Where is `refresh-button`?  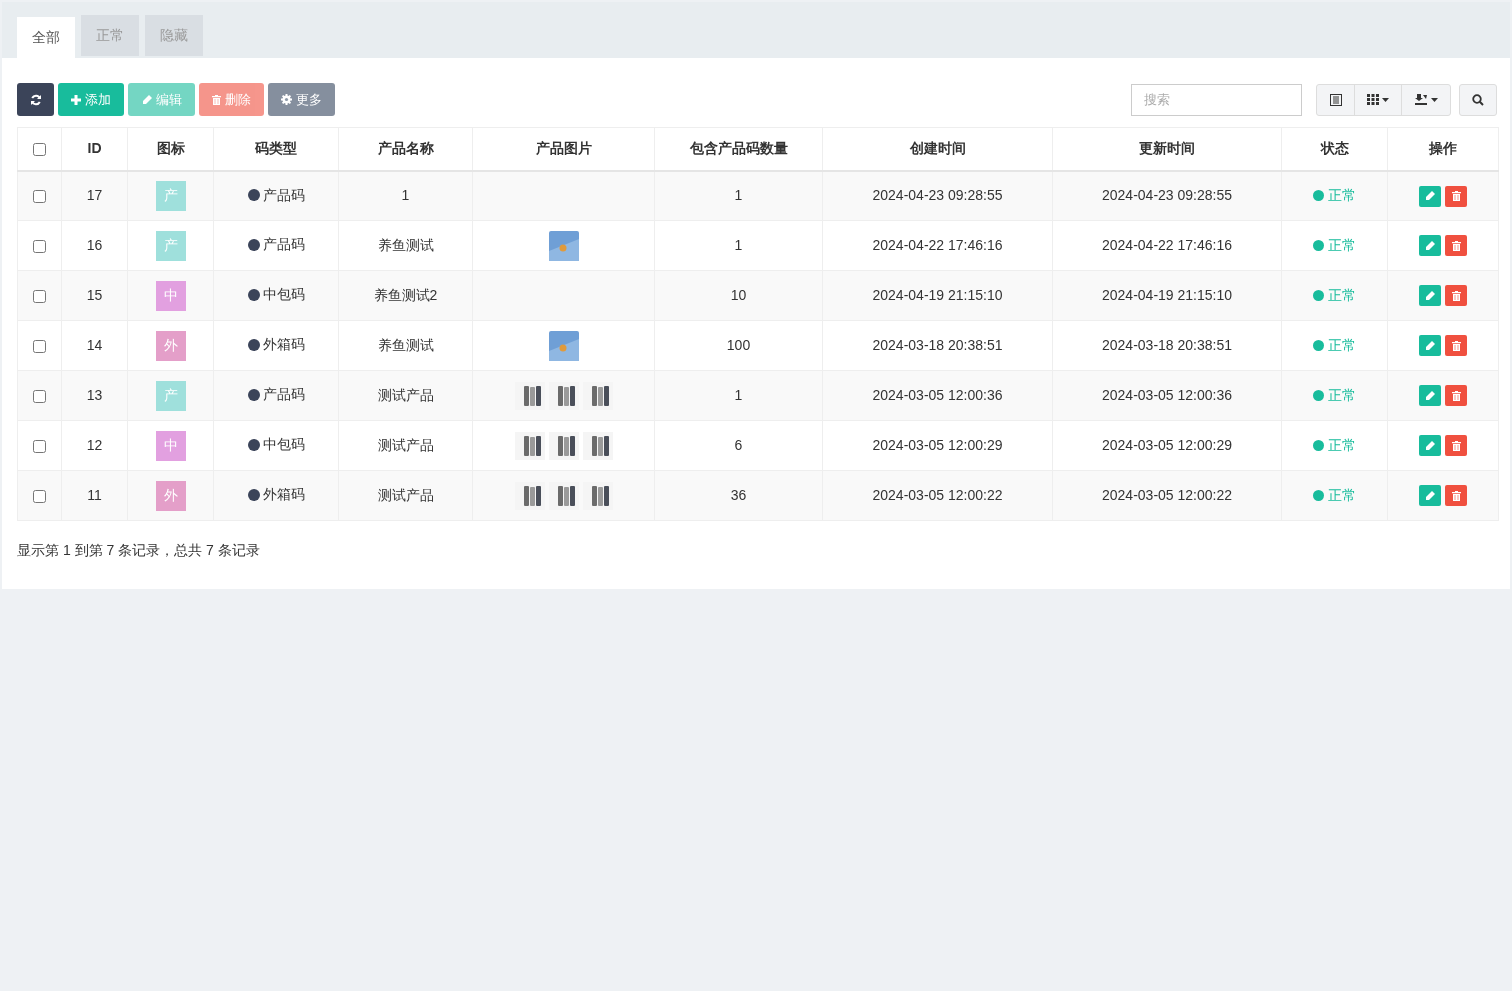 refresh-button is located at coordinates (35, 99).